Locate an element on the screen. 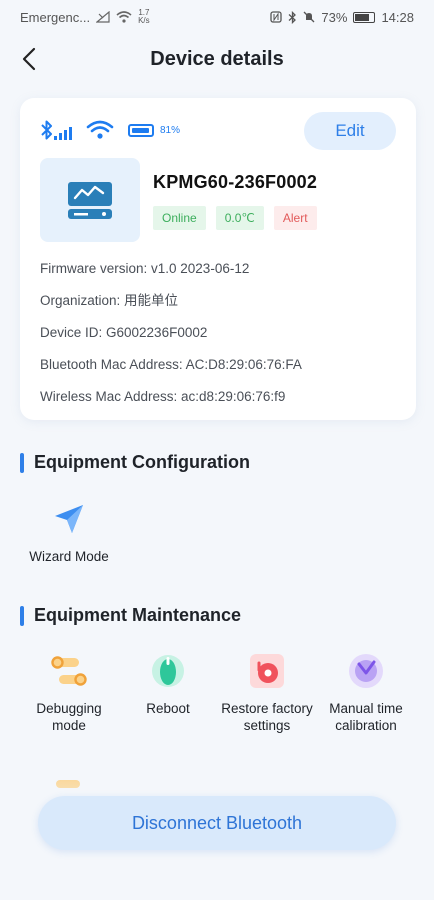  device-image is located at coordinates (90, 200).